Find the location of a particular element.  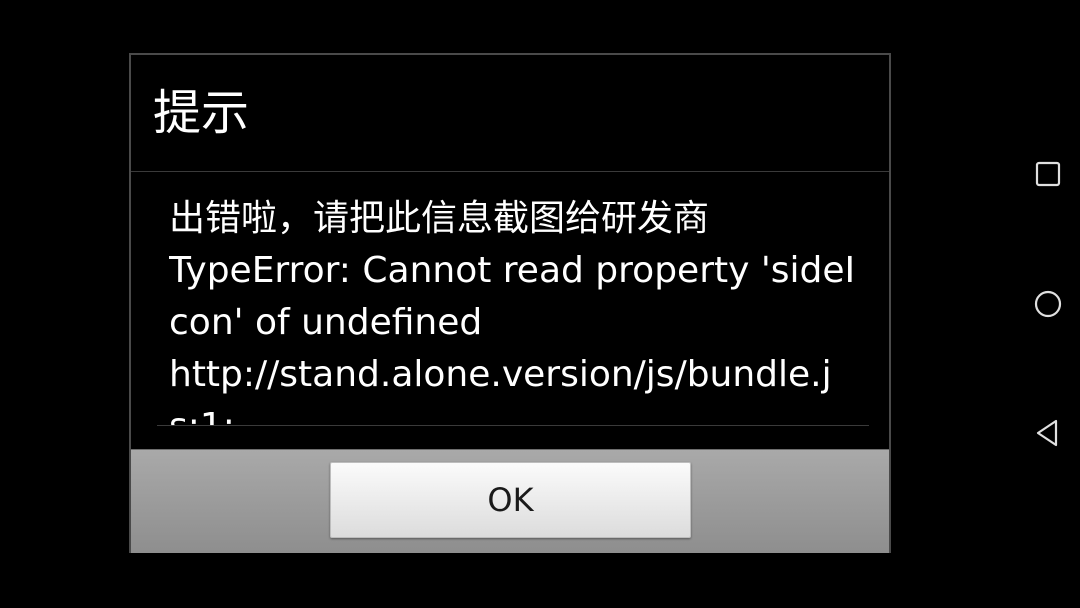

back-button is located at coordinates (1048, 433).